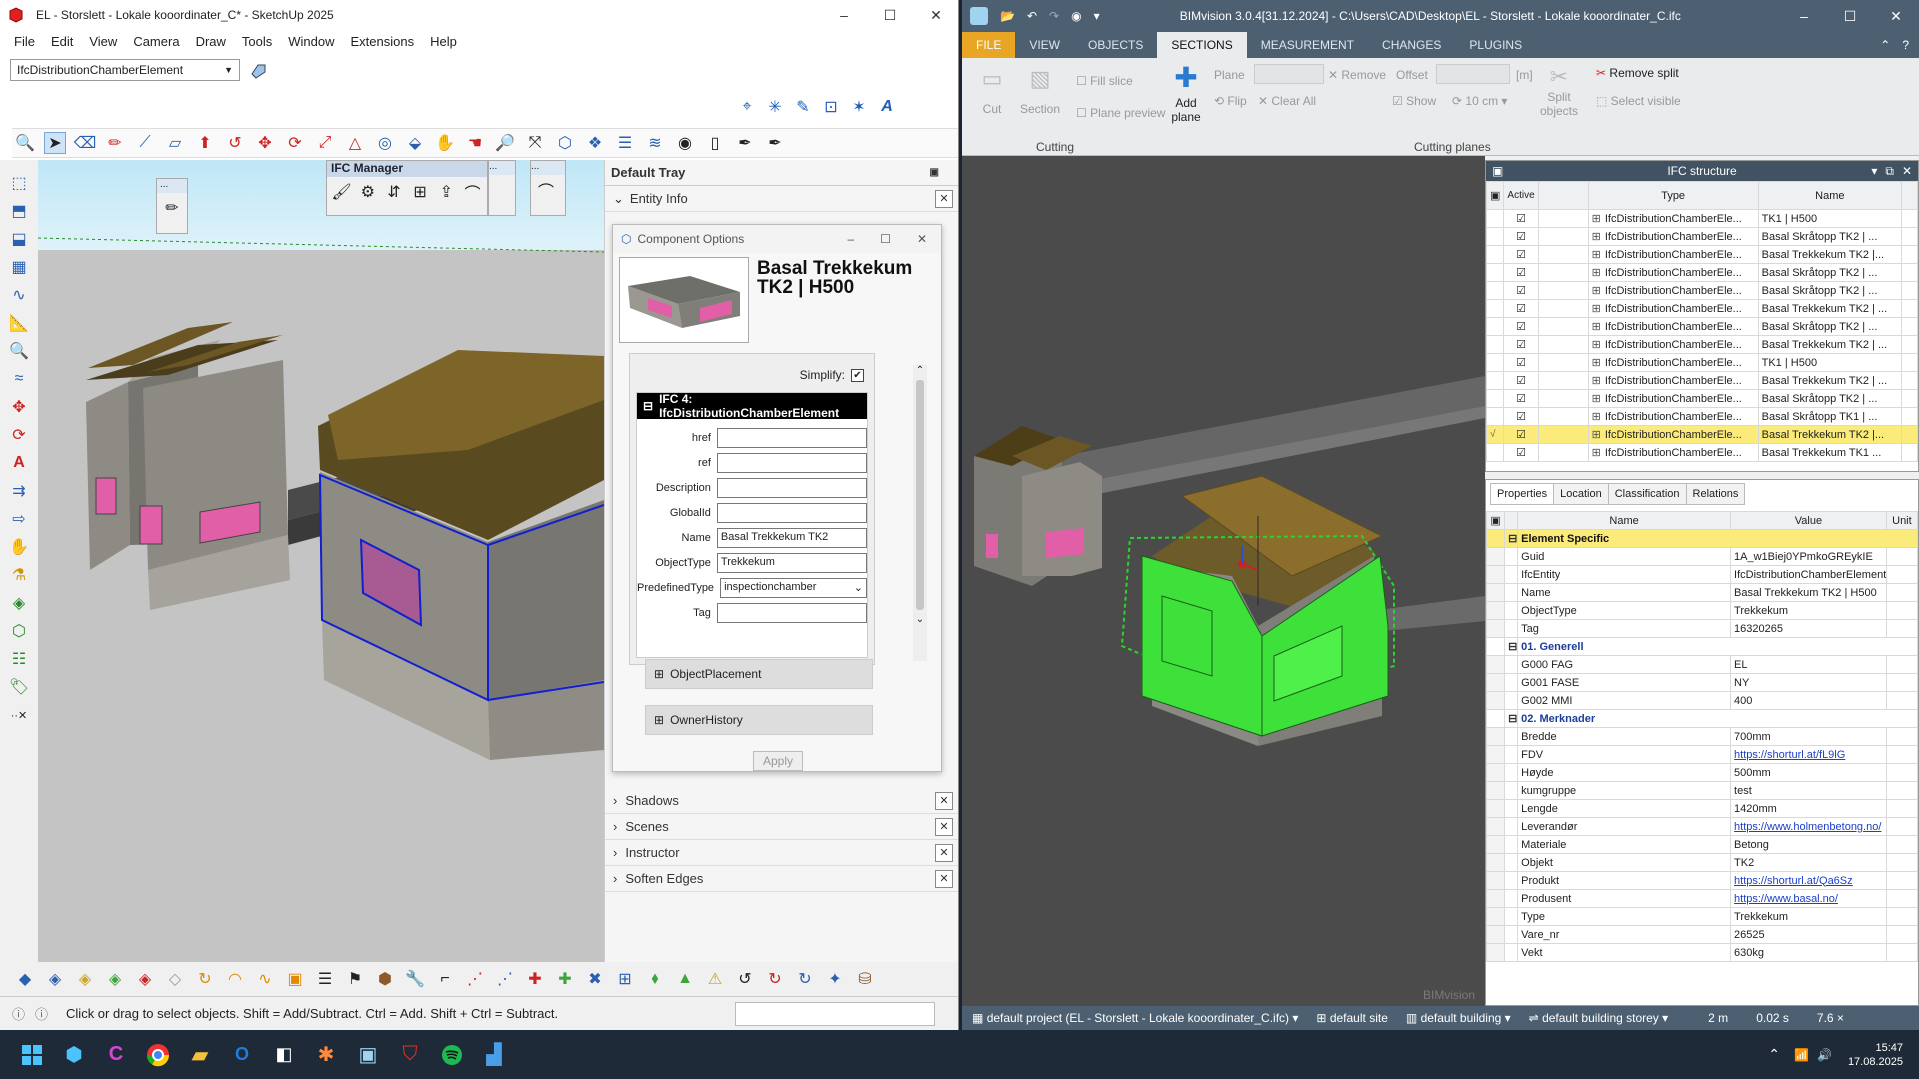 The width and height of the screenshot is (1919, 1079). I want to click on new-page-icon: ▯, so click(715, 143).